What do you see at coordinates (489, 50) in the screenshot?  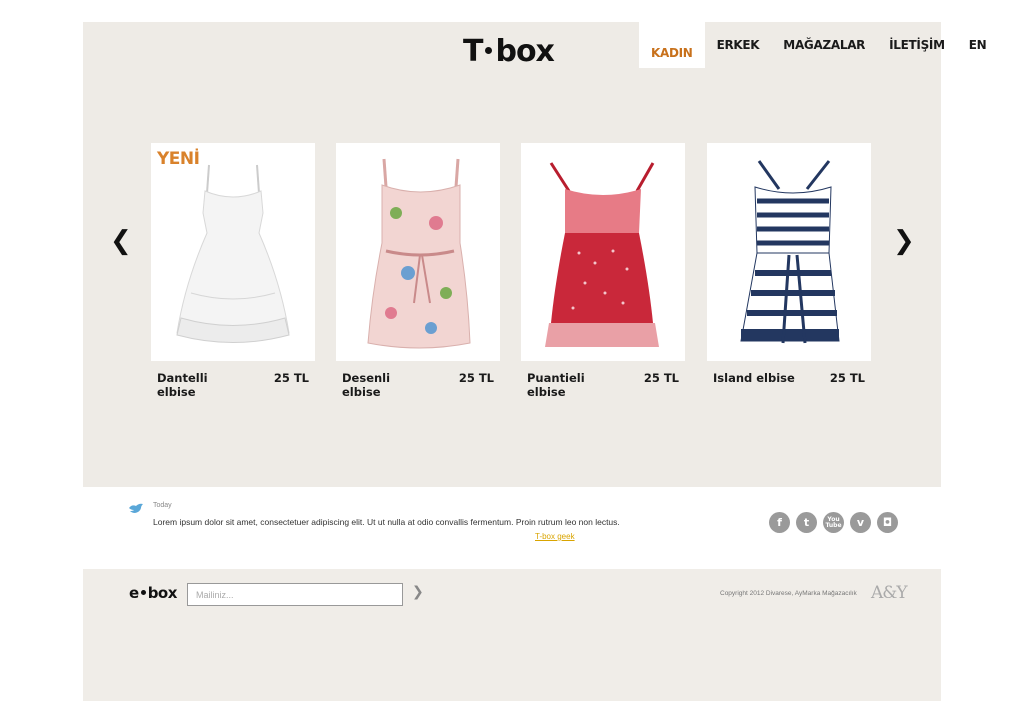 I see `logo-dot` at bounding box center [489, 50].